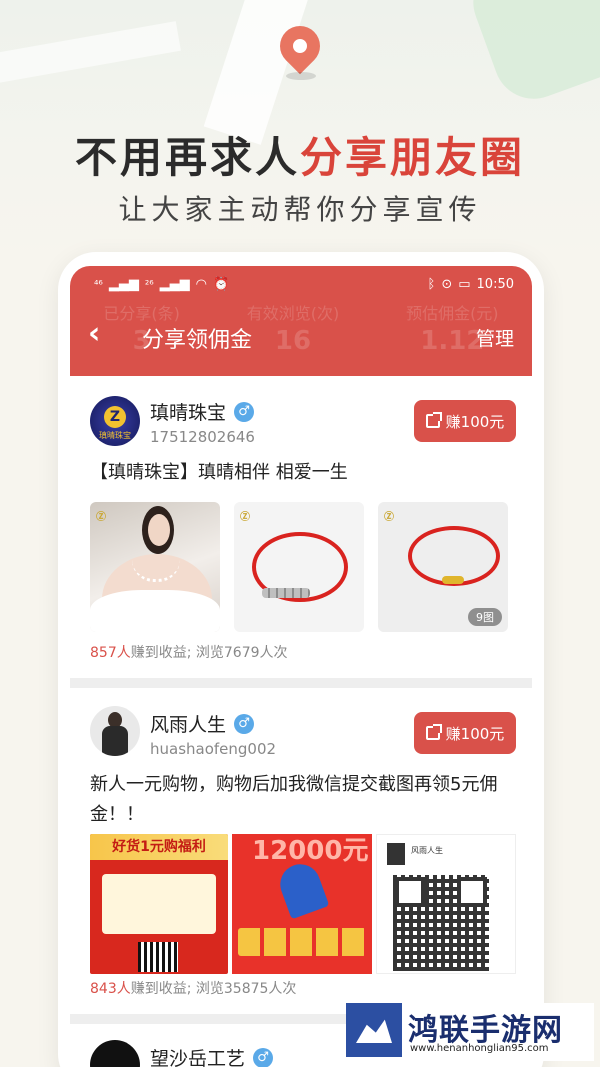 This screenshot has height=1067, width=600. I want to click on logo-icon: Z, so click(115, 417).